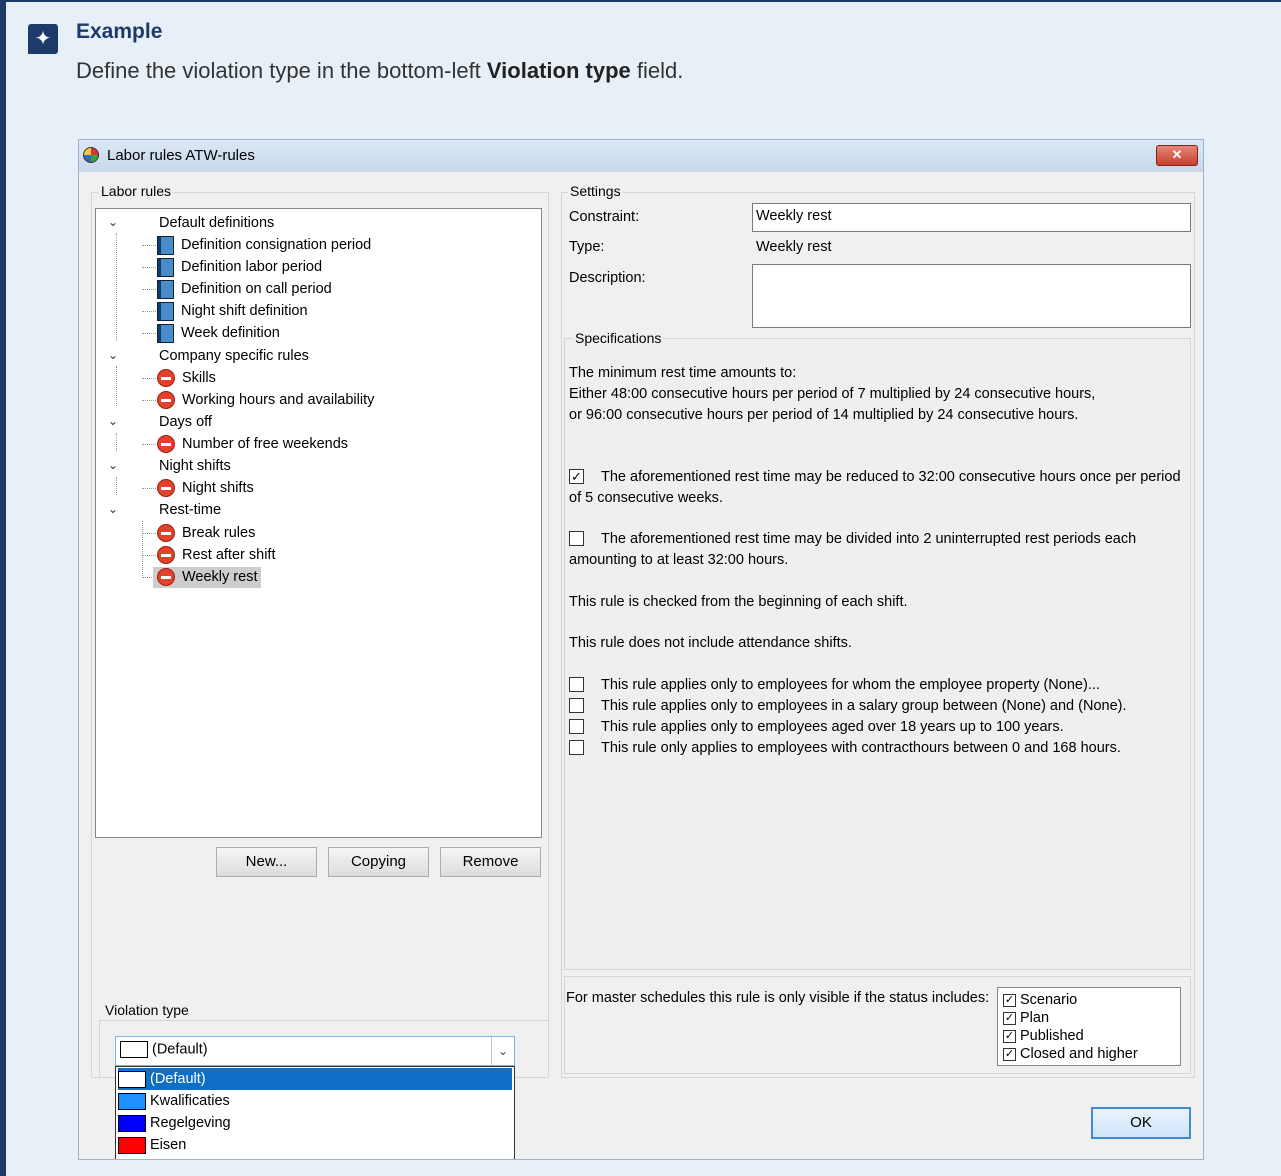  What do you see at coordinates (576, 476) in the screenshot?
I see `reduce-rest-checkbox: ✓` at bounding box center [576, 476].